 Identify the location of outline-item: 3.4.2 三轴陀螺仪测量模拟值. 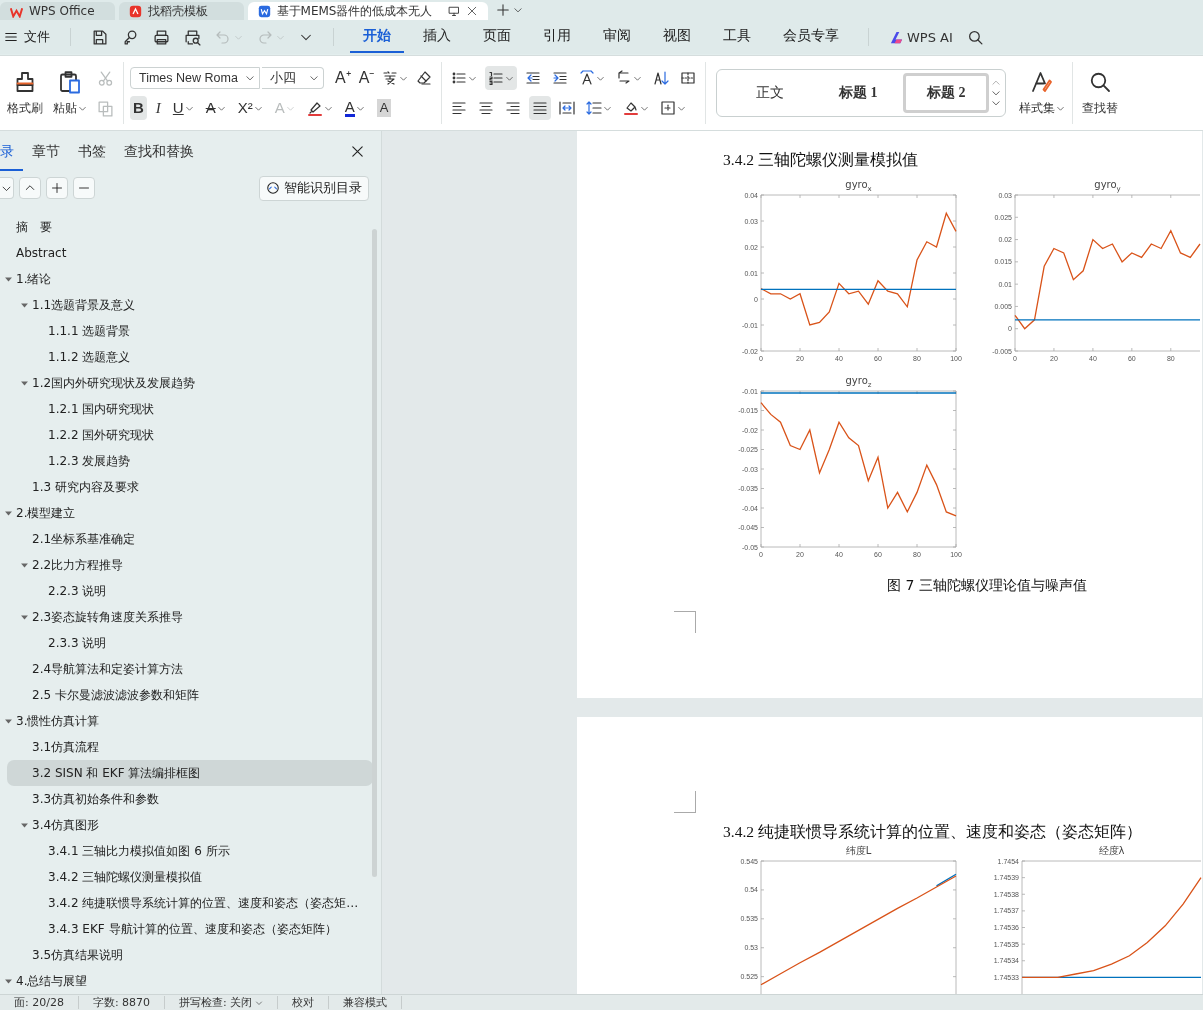
(190, 877).